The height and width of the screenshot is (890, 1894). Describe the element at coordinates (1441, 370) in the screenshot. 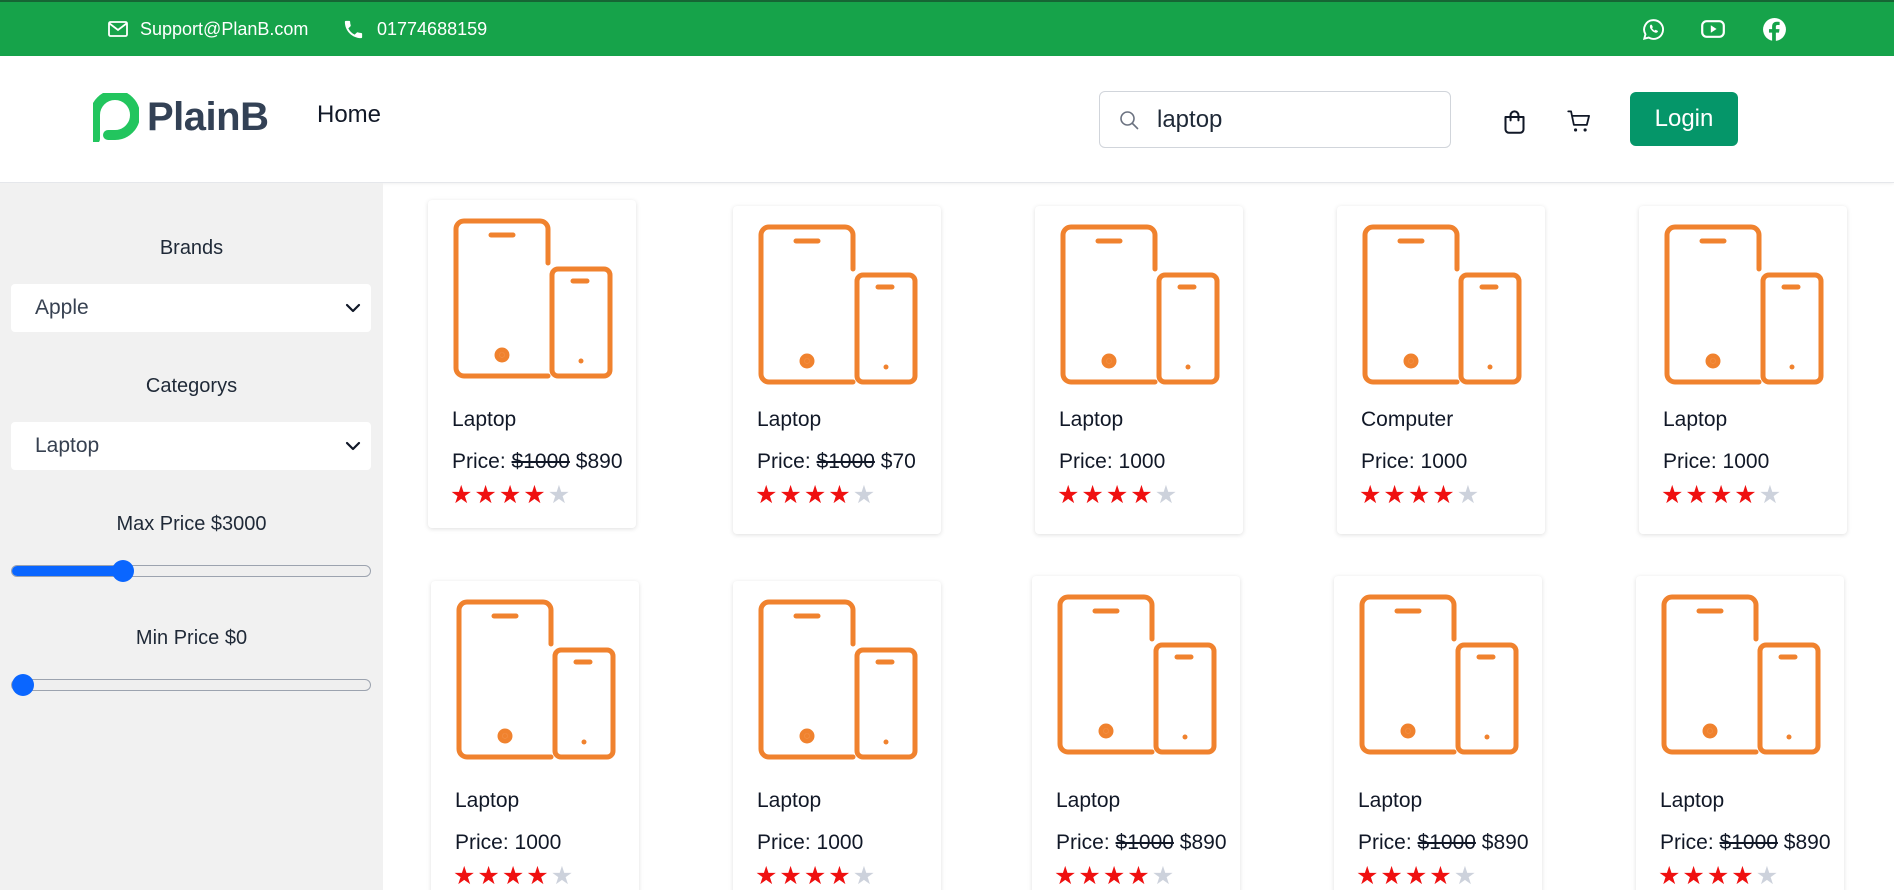

I see `product-card: Computer Price: 1000 ★★★★★` at that location.